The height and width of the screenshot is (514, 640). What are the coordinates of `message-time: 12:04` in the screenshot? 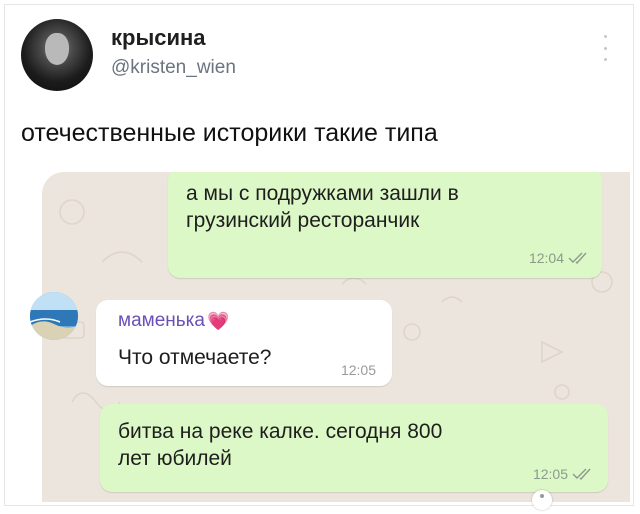 It's located at (546, 258).